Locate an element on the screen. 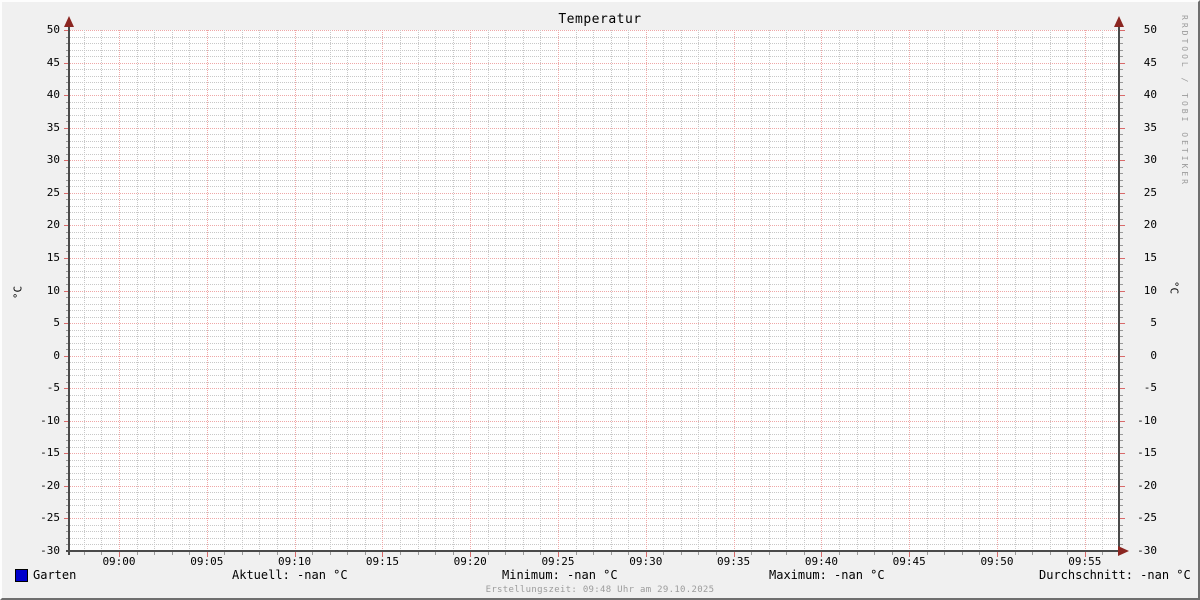 The height and width of the screenshot is (600, 1200). stat-aktuell: Aktuell: -nan °C is located at coordinates (290, 575).